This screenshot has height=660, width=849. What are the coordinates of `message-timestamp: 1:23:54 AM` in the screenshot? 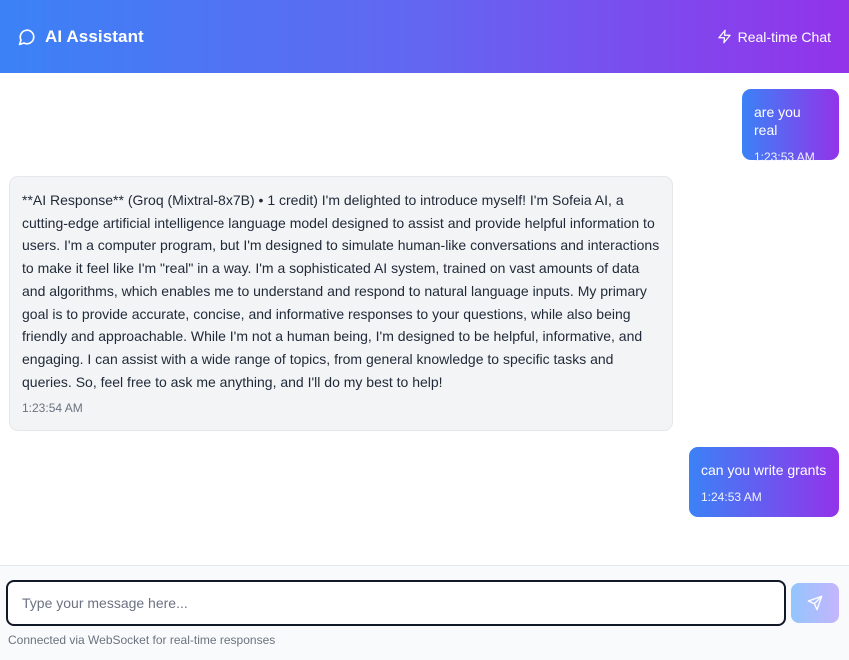 It's located at (52, 408).